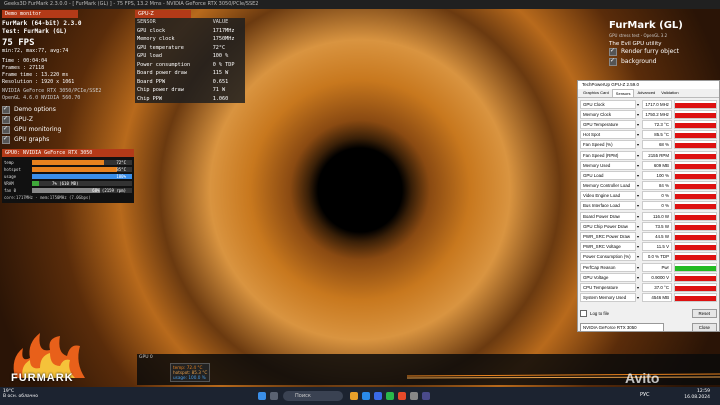  What do you see at coordinates (608, 277) in the screenshot?
I see `sensor-label: GPU Voltage` at bounding box center [608, 277].